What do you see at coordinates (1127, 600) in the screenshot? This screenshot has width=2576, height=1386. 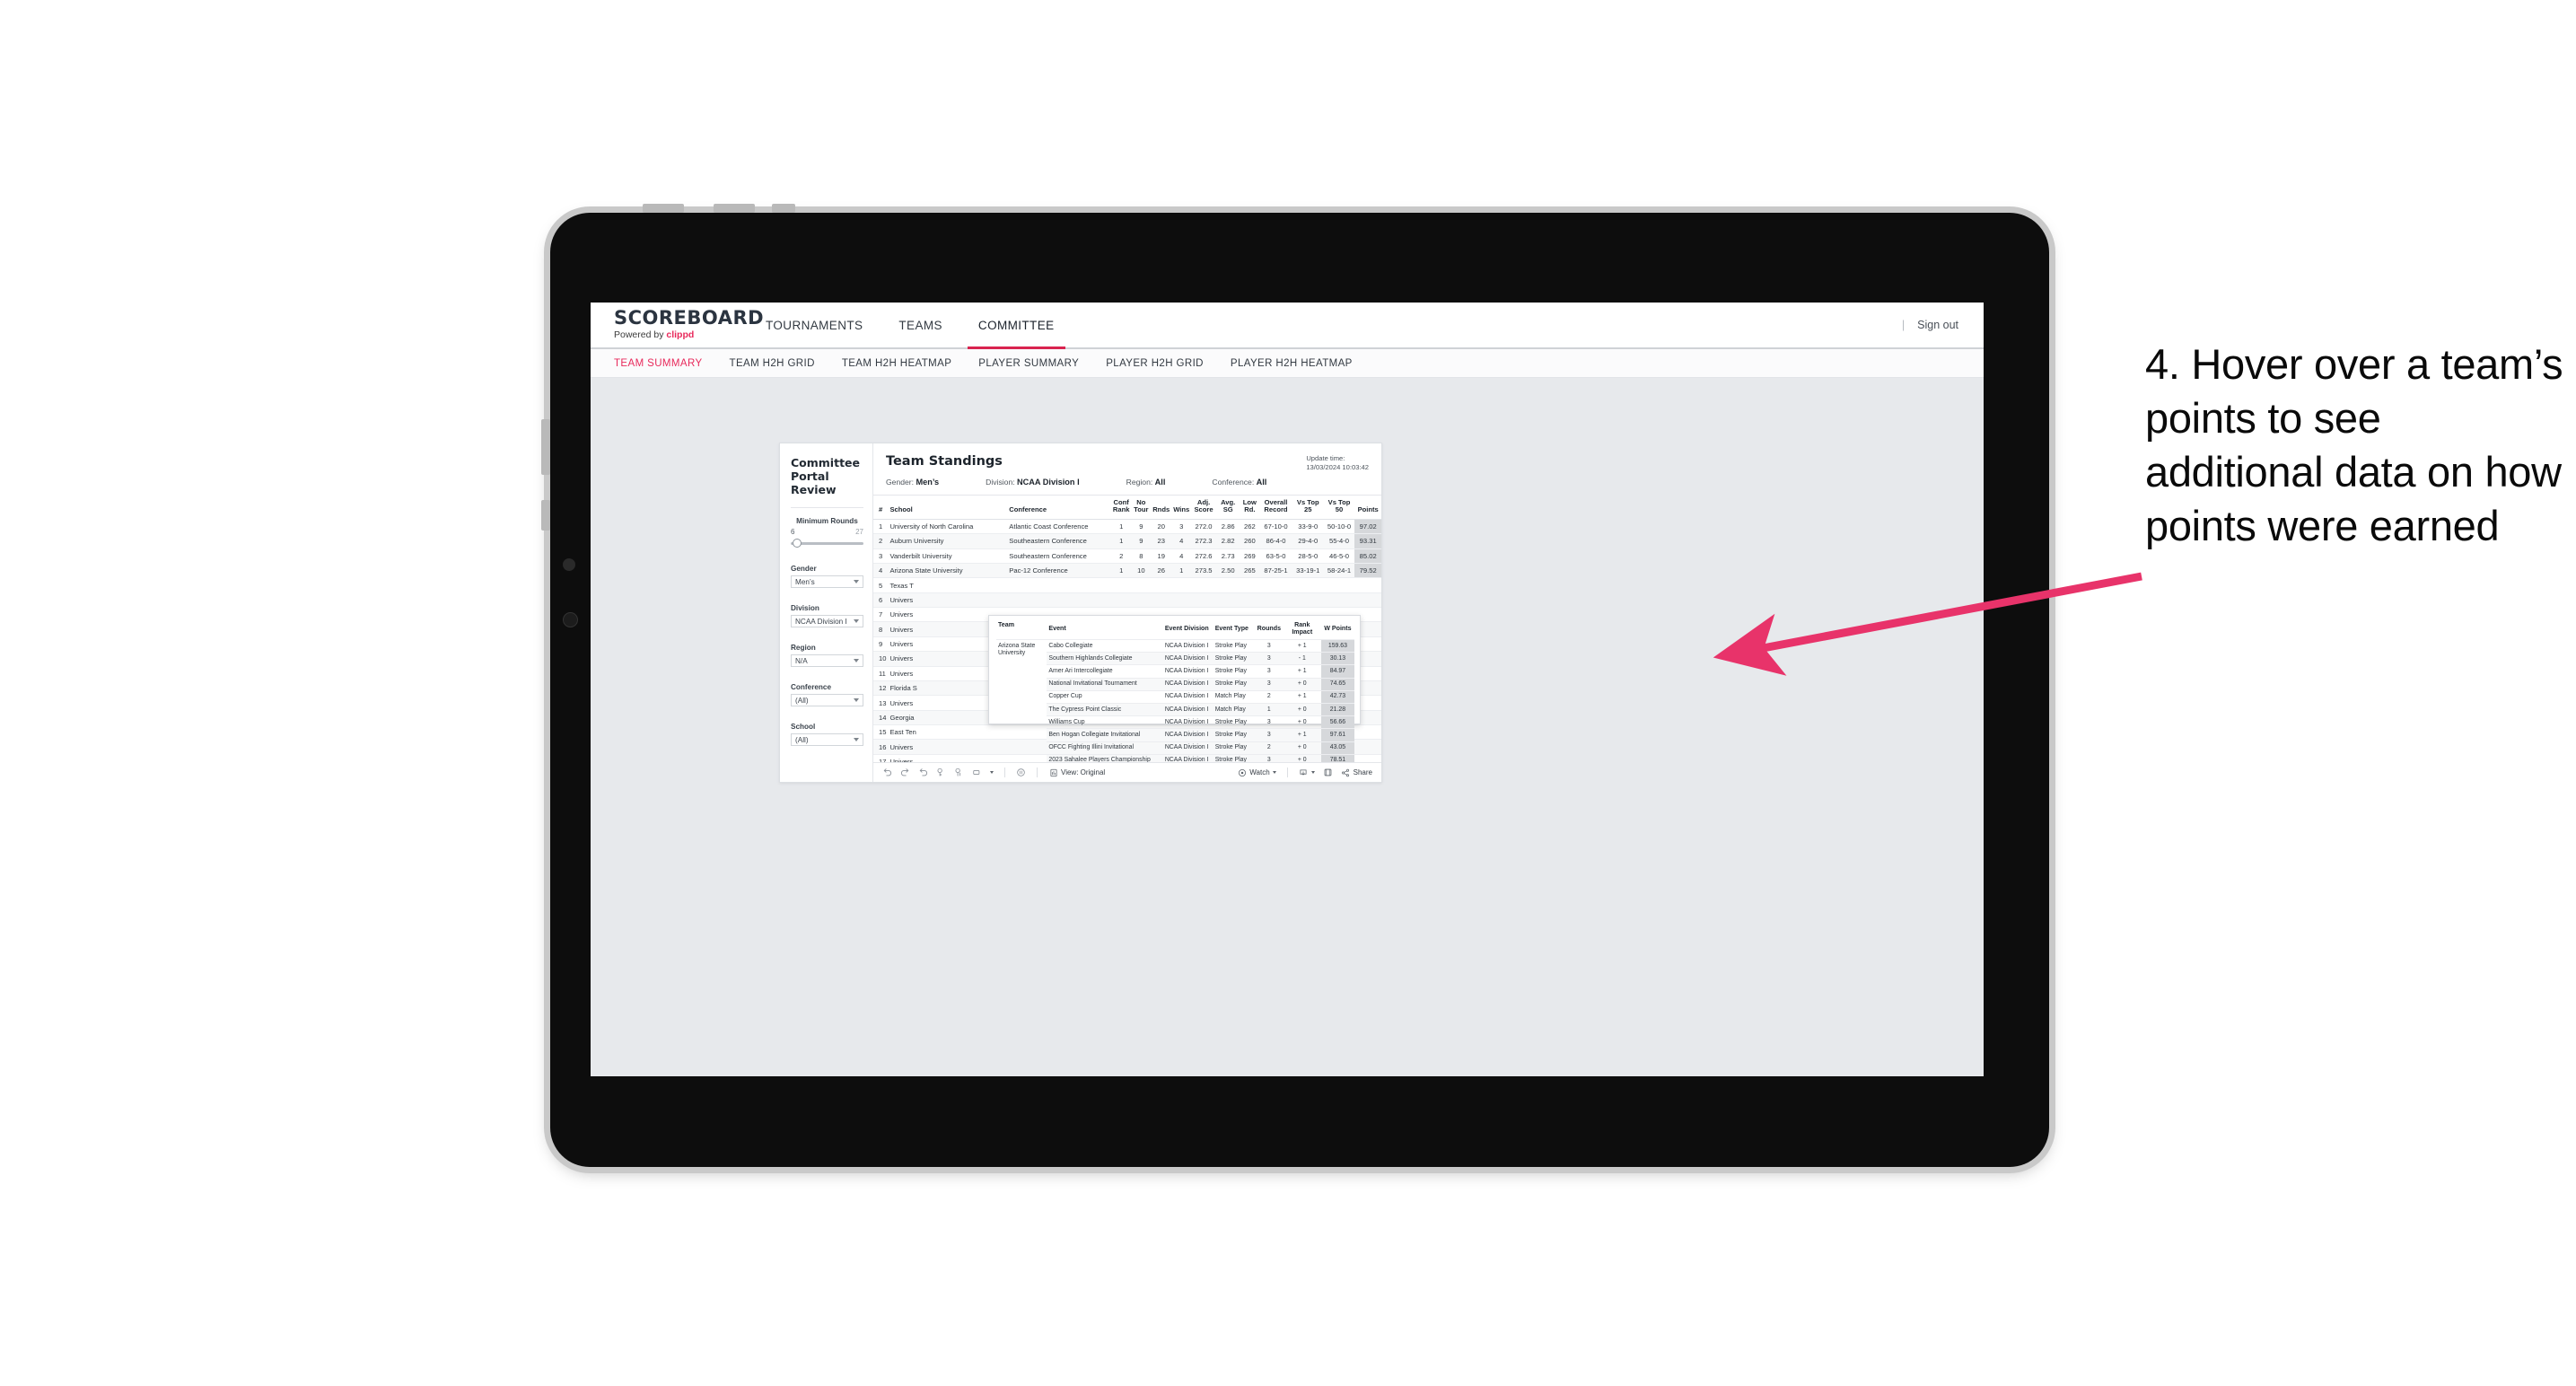 I see `table-row: 6 Univers` at bounding box center [1127, 600].